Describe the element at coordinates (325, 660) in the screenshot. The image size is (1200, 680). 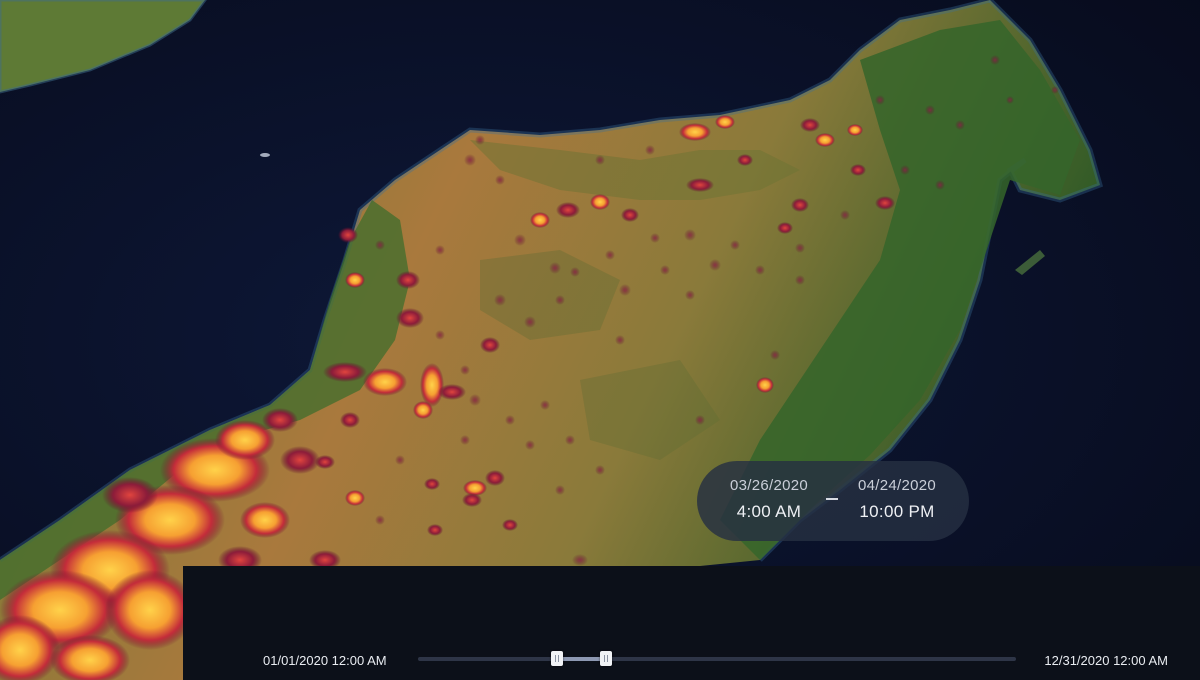
I see `timeline-start-label: 01/01/2020 12:00 AM` at that location.